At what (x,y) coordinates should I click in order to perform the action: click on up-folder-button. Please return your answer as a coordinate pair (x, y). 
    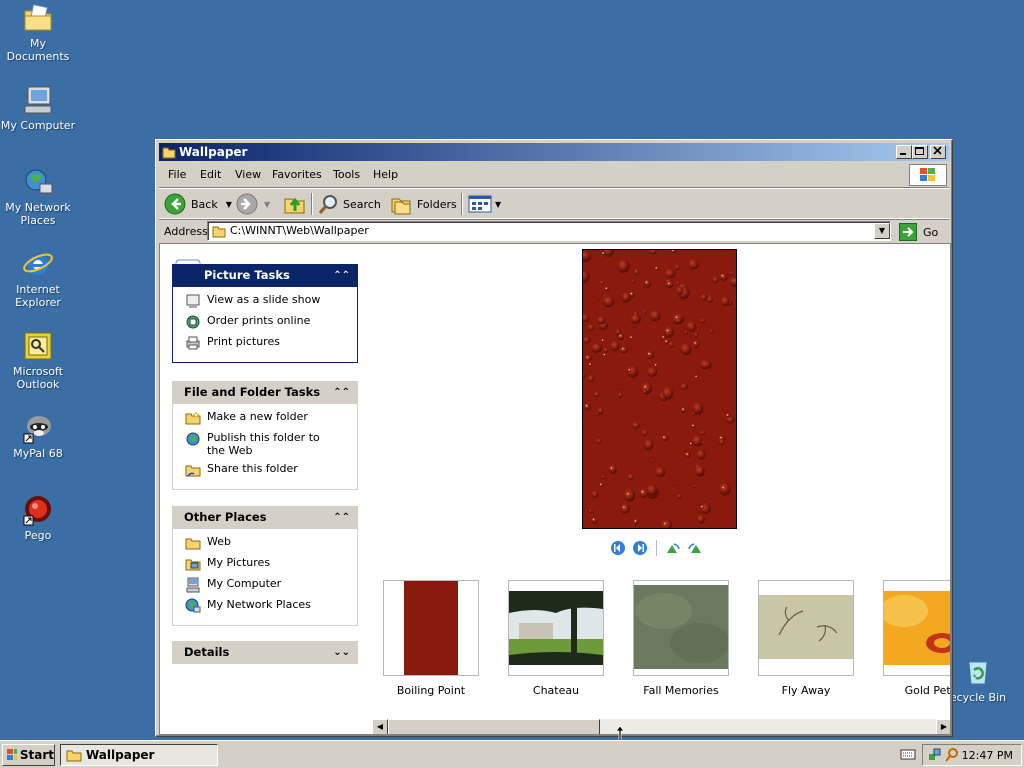
    Looking at the image, I should click on (295, 204).